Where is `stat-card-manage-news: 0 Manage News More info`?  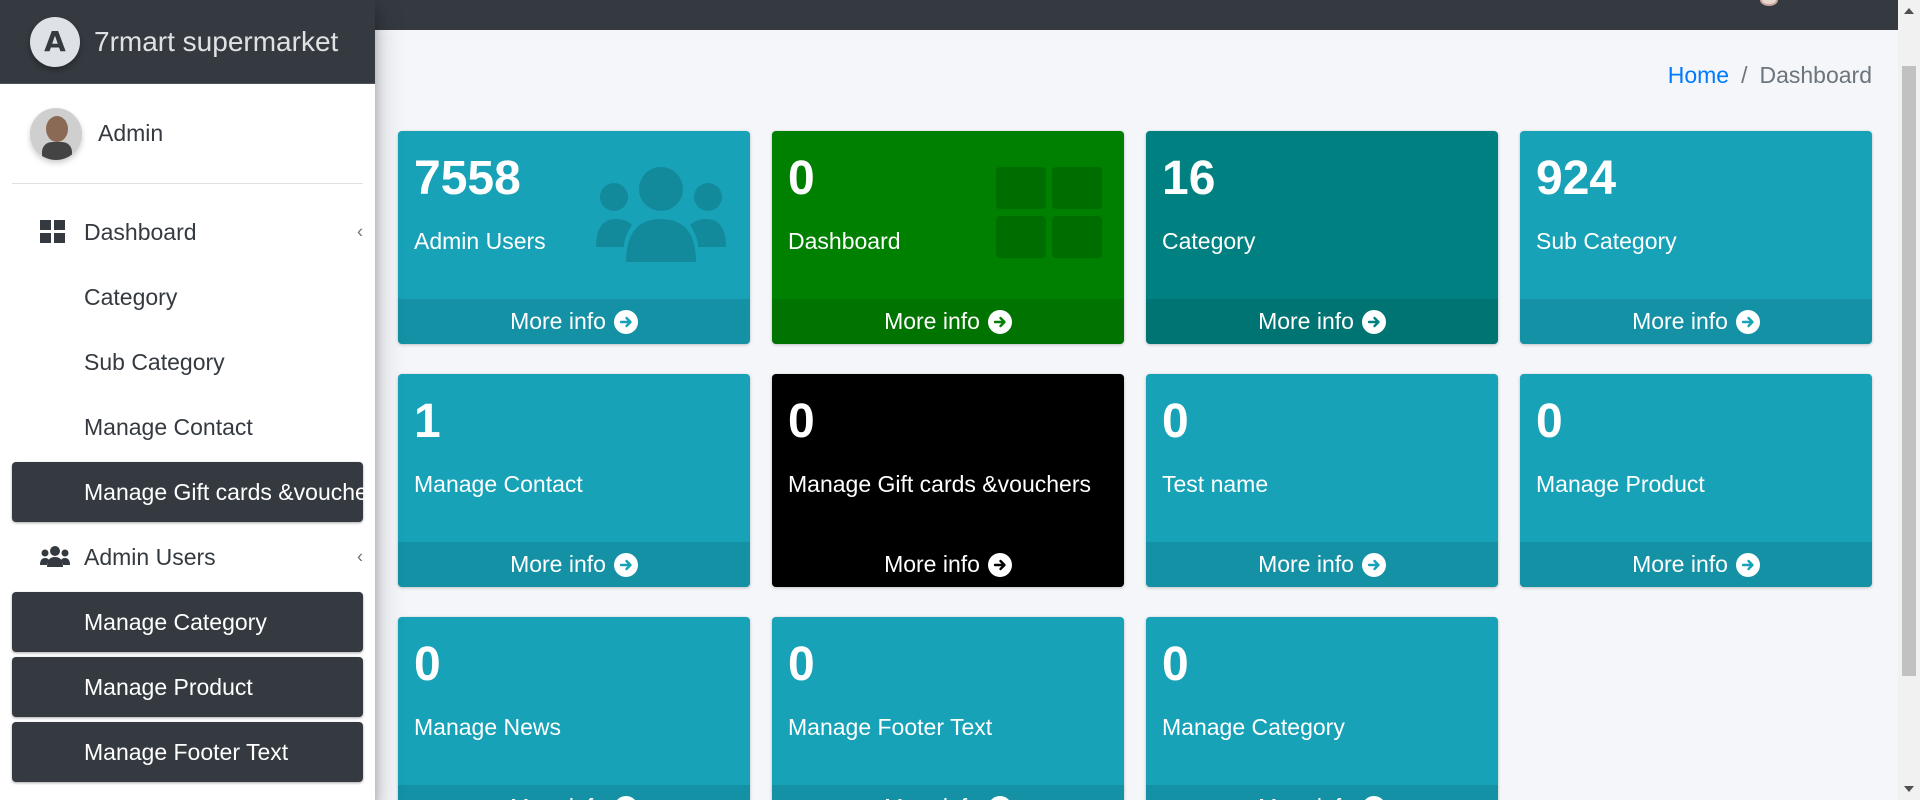
stat-card-manage-news: 0 Manage News More info is located at coordinates (574, 708).